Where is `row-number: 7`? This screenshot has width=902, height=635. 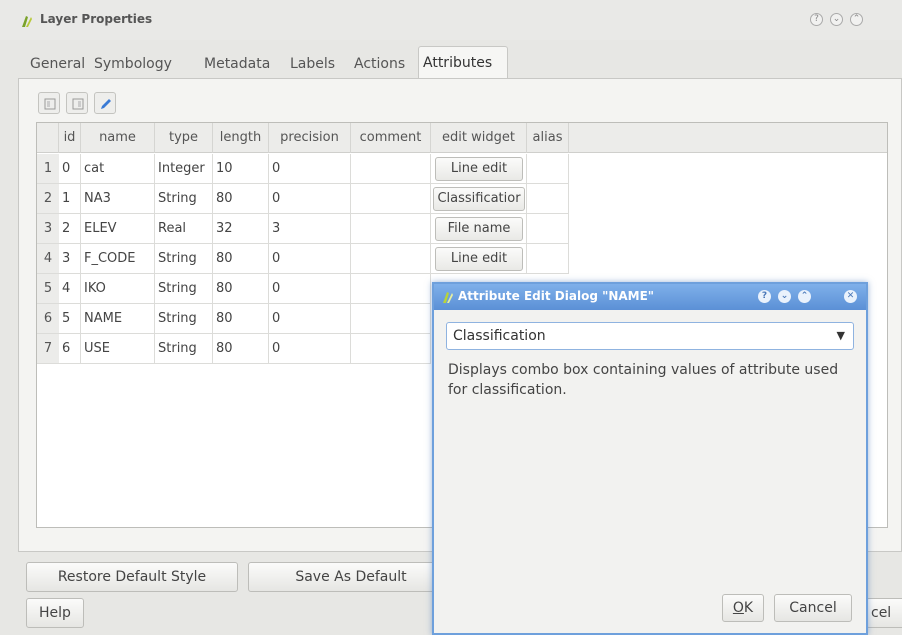
row-number: 7 is located at coordinates (48, 349).